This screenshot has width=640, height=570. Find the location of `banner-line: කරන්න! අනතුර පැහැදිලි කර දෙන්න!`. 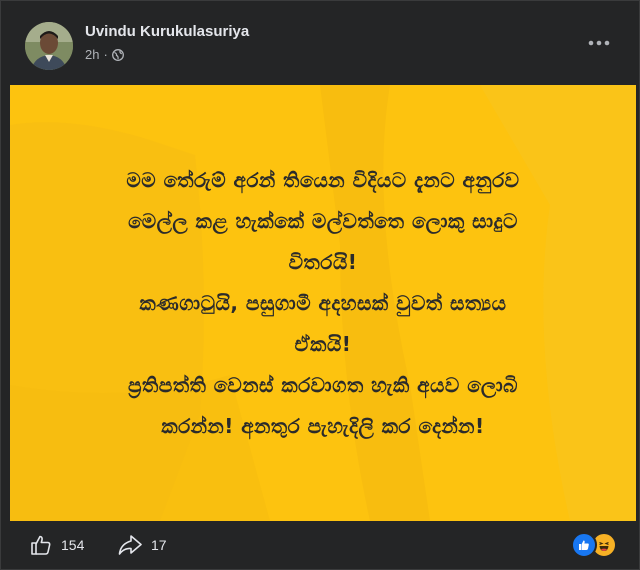

banner-line: කරන්න! අනතුර පැහැදිලි කර දෙන්න! is located at coordinates (323, 426).